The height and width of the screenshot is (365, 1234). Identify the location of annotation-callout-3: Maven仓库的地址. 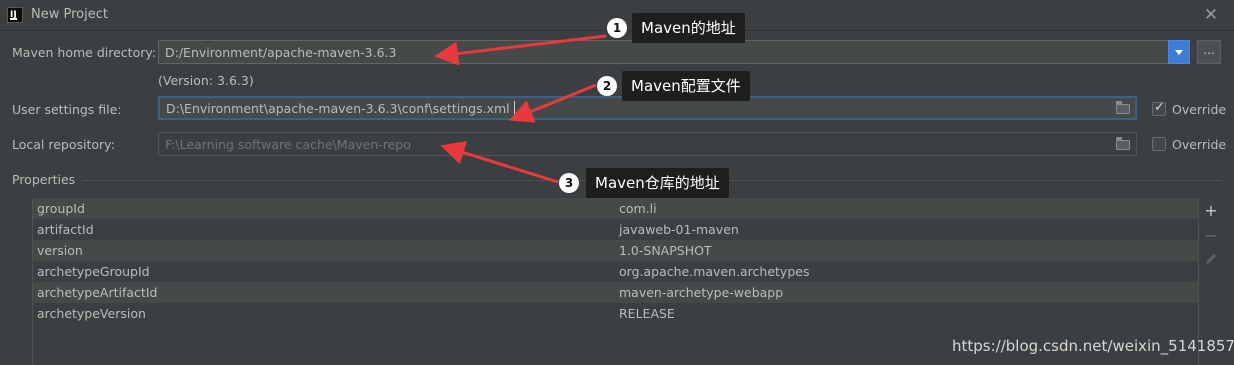
(657, 183).